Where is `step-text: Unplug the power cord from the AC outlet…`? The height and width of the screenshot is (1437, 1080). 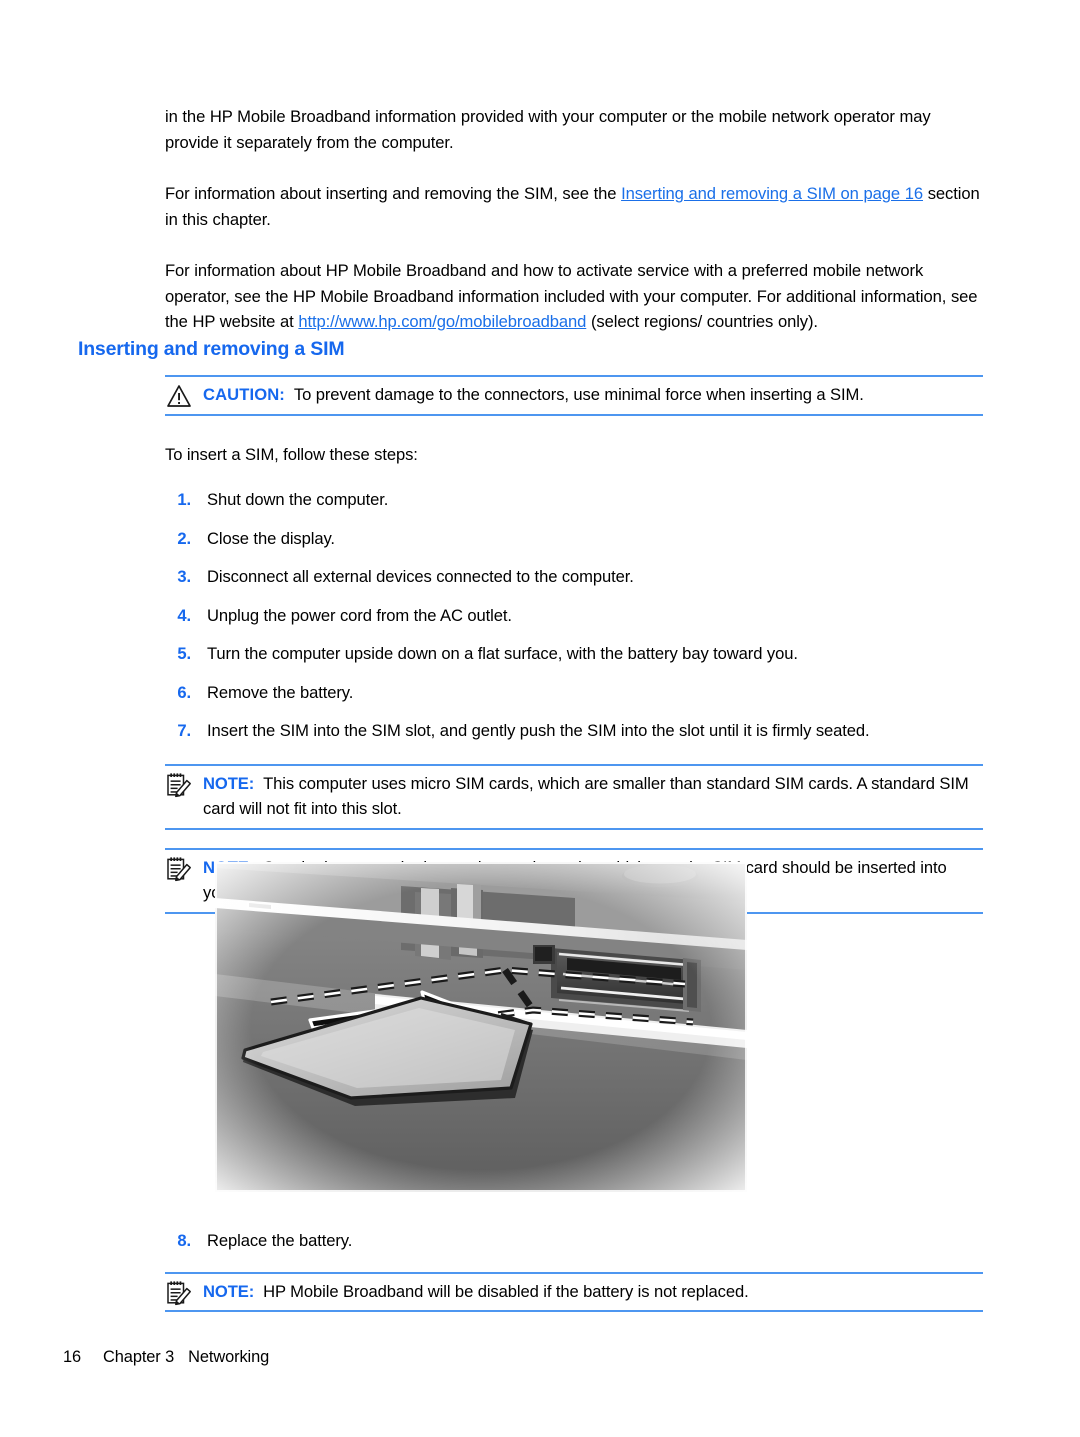 step-text: Unplug the power cord from the AC outlet… is located at coordinates (359, 615).